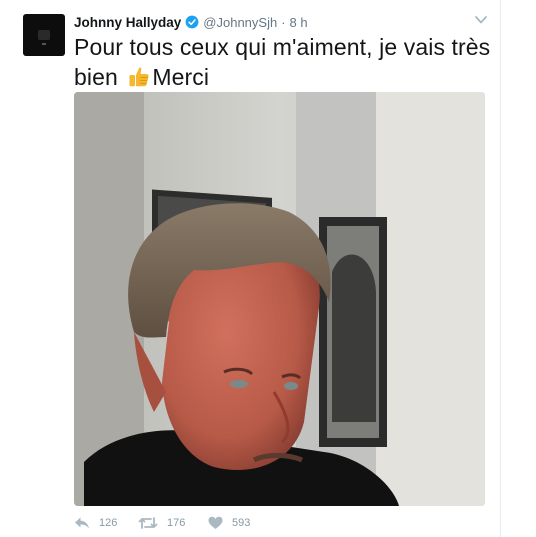 The height and width of the screenshot is (537, 536). Describe the element at coordinates (240, 22) in the screenshot. I see `author-handle: @JohnnySjh` at that location.